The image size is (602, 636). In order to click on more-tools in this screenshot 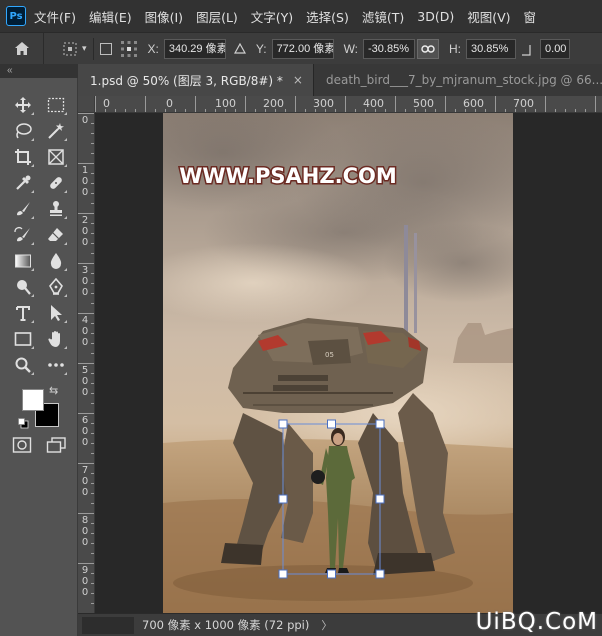, I will do `click(55, 365)`.